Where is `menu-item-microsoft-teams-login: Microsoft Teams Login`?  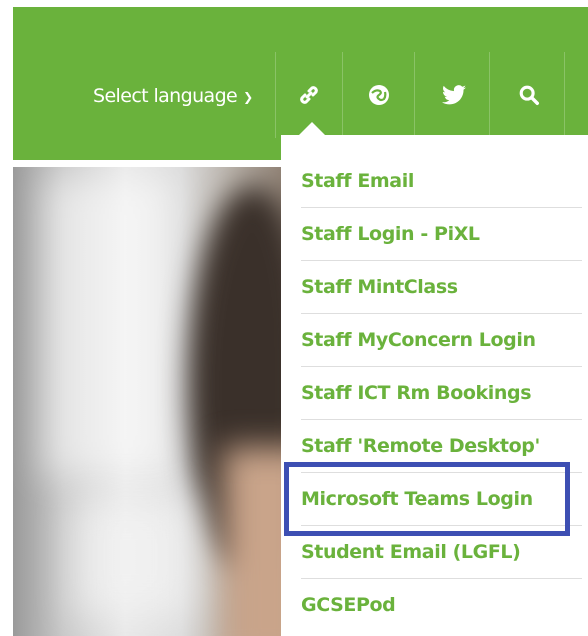 menu-item-microsoft-teams-login: Microsoft Teams Login is located at coordinates (441, 499).